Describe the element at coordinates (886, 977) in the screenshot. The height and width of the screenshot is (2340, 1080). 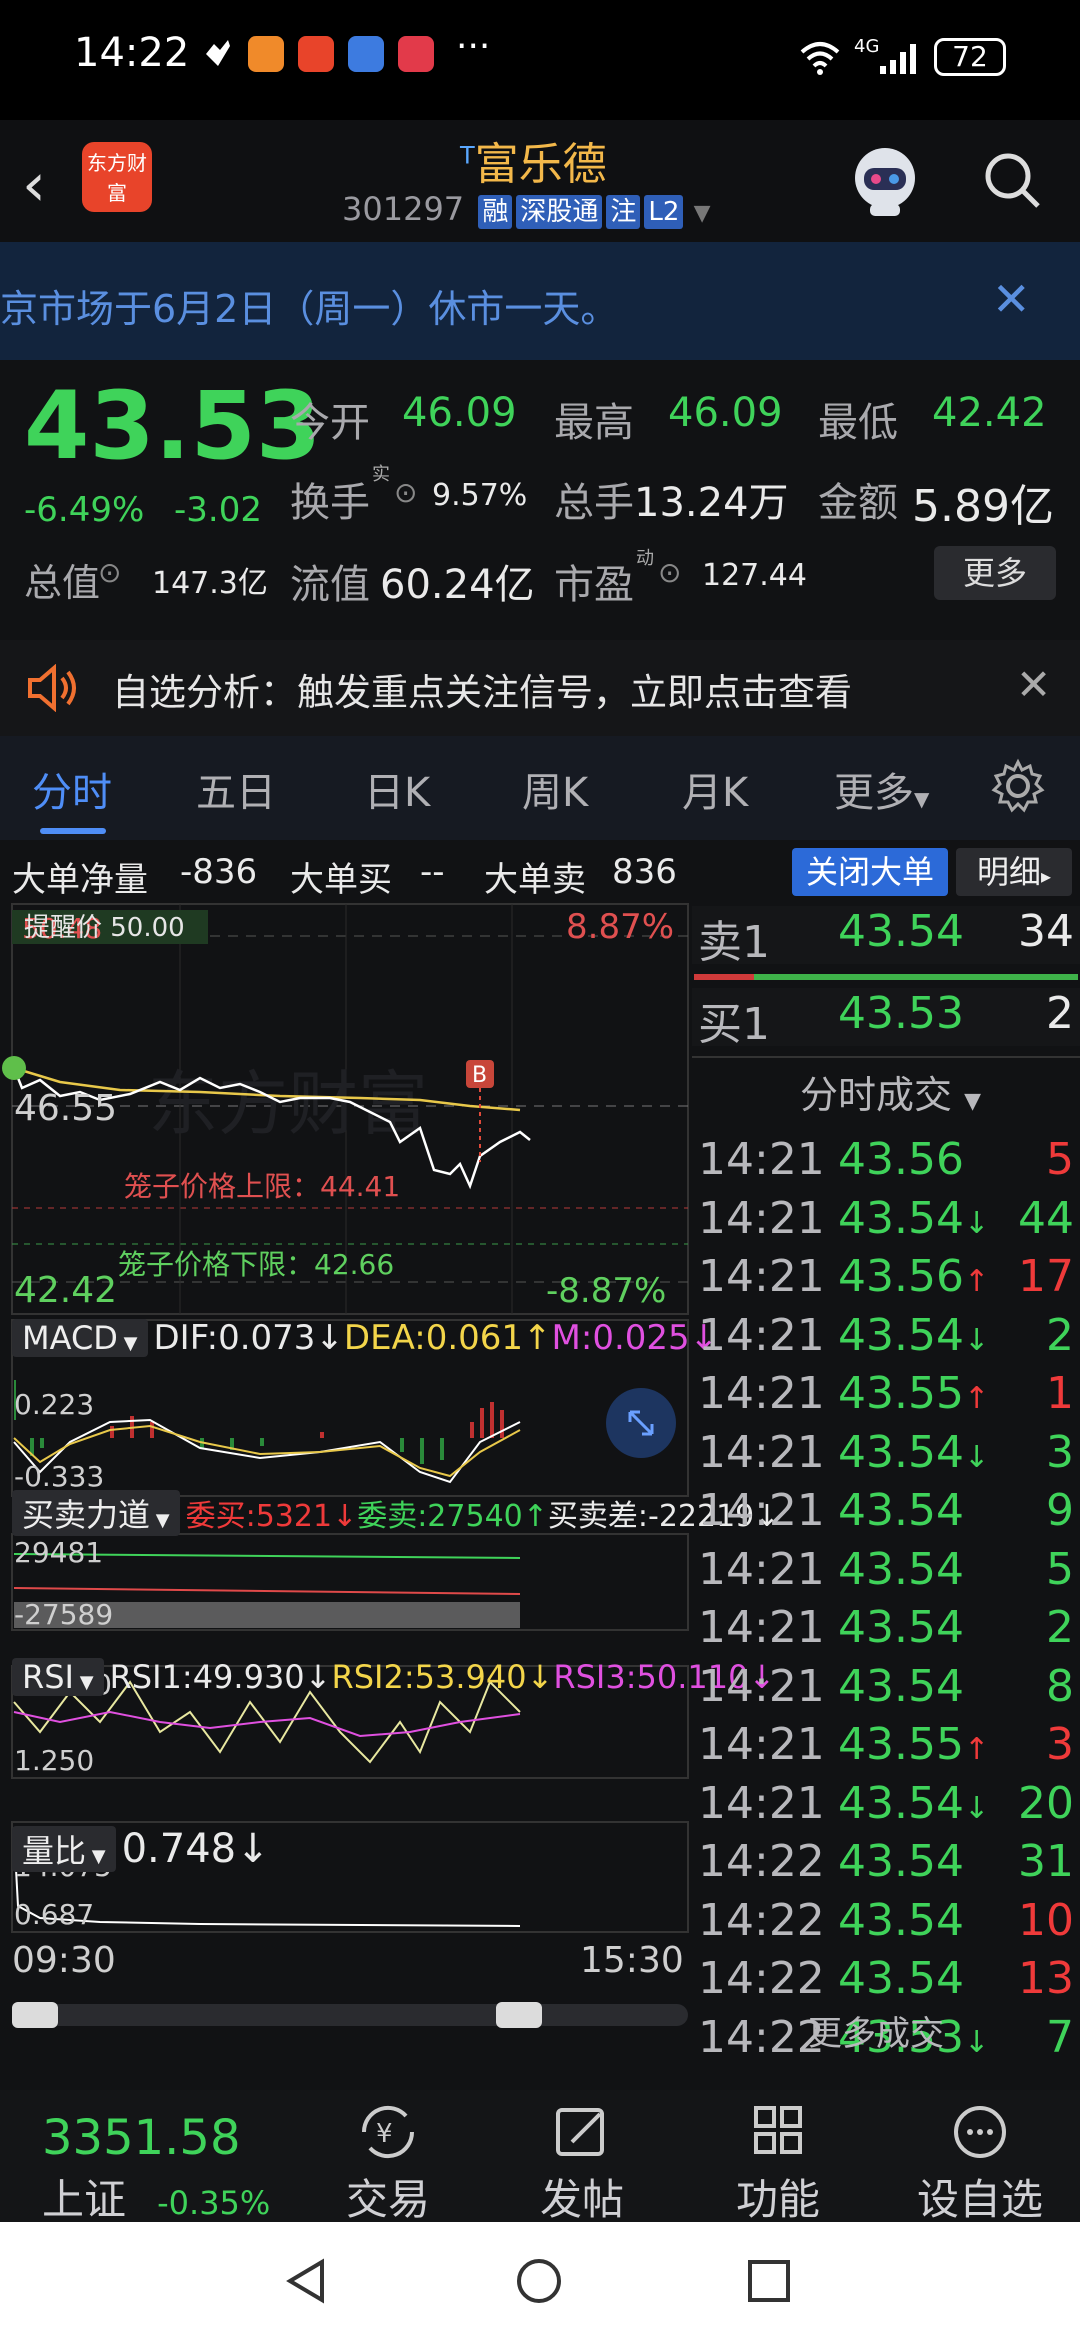
I see `bid-ask-ratio-bar` at that location.